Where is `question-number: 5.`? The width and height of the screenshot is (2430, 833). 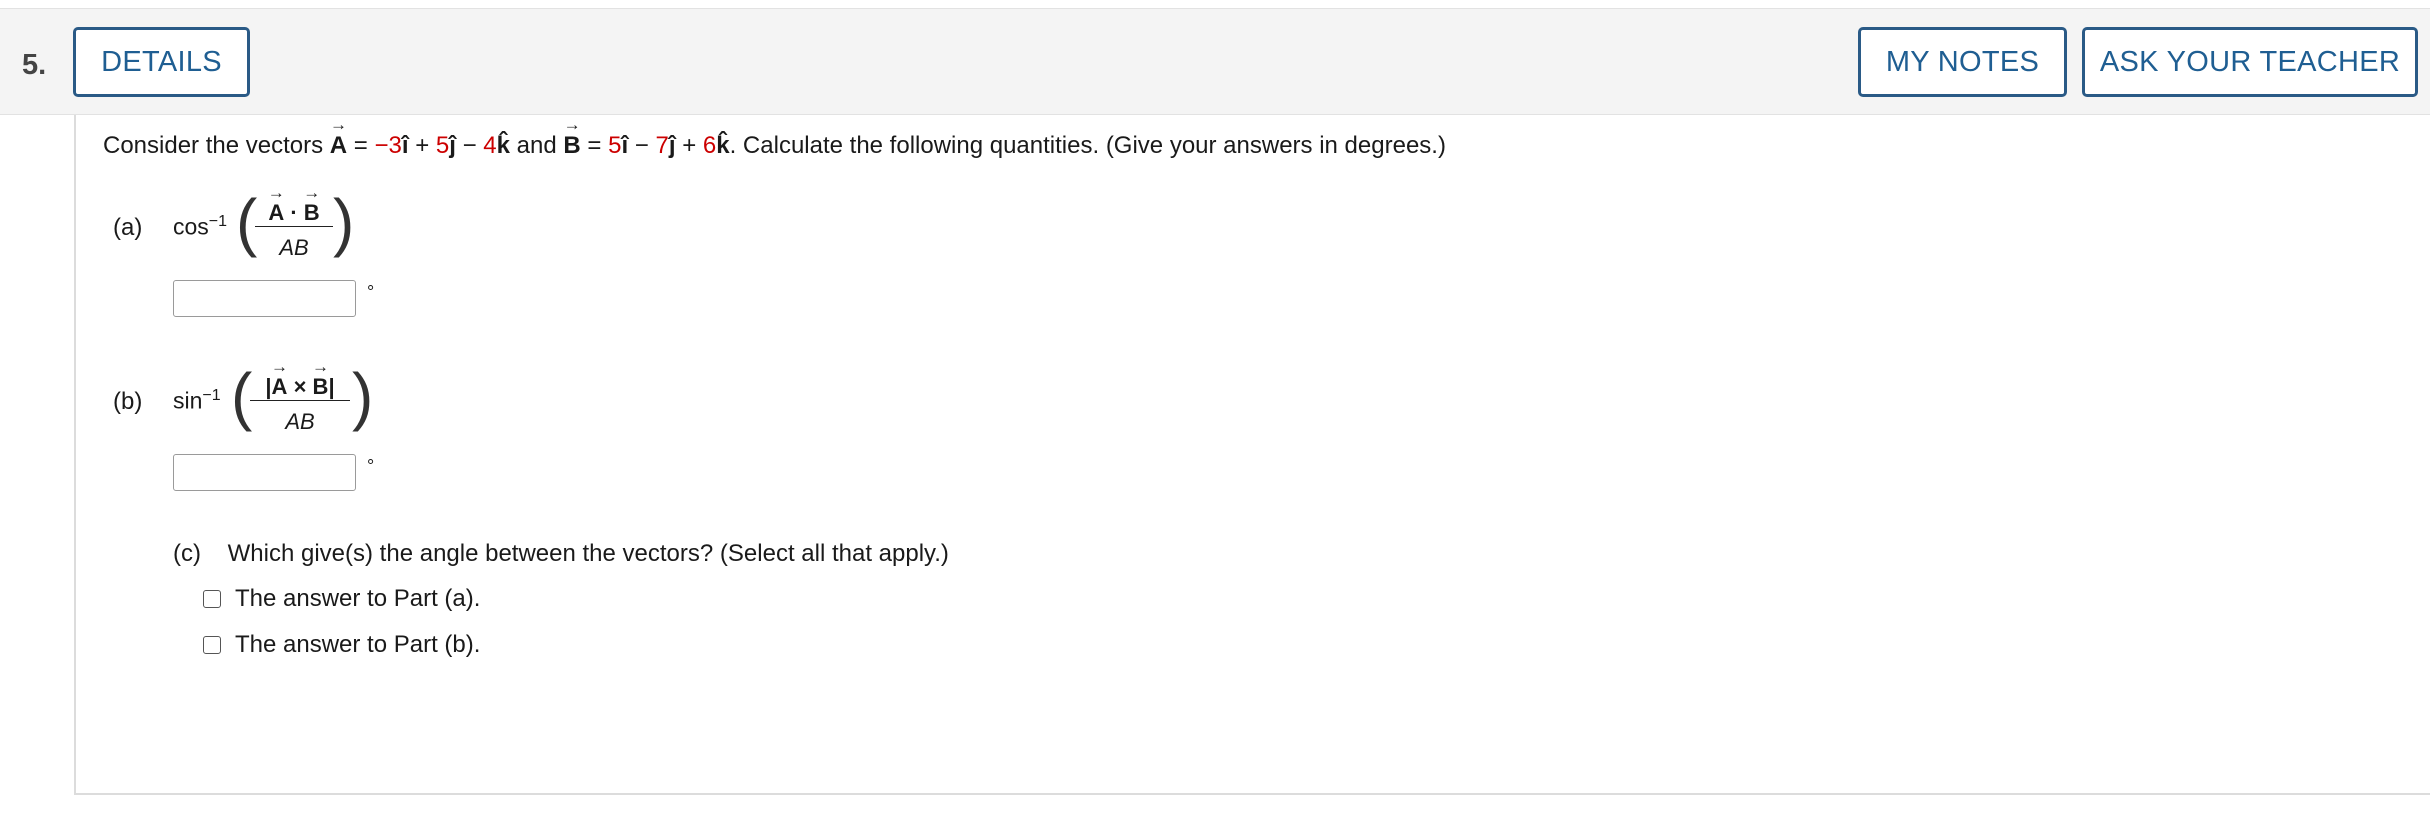 question-number: 5. is located at coordinates (34, 65).